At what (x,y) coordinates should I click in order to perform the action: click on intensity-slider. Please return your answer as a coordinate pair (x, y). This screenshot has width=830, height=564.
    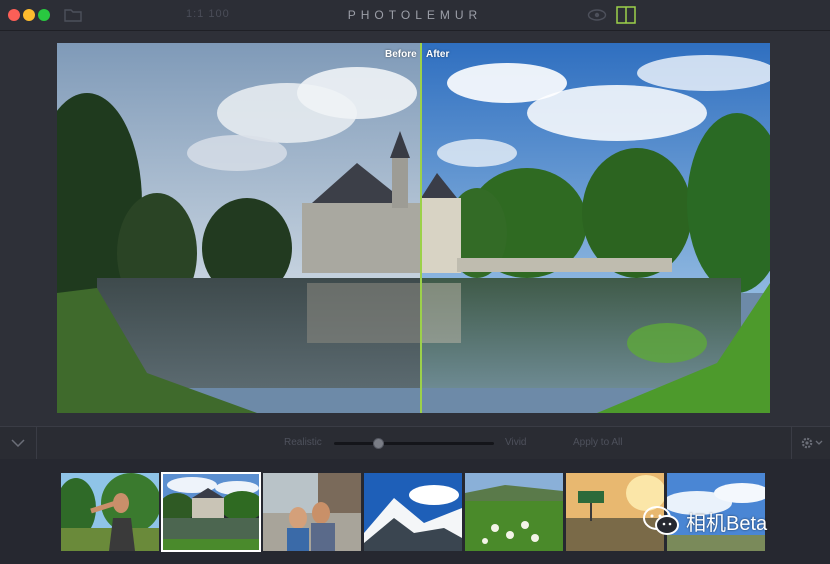
    Looking at the image, I should click on (414, 443).